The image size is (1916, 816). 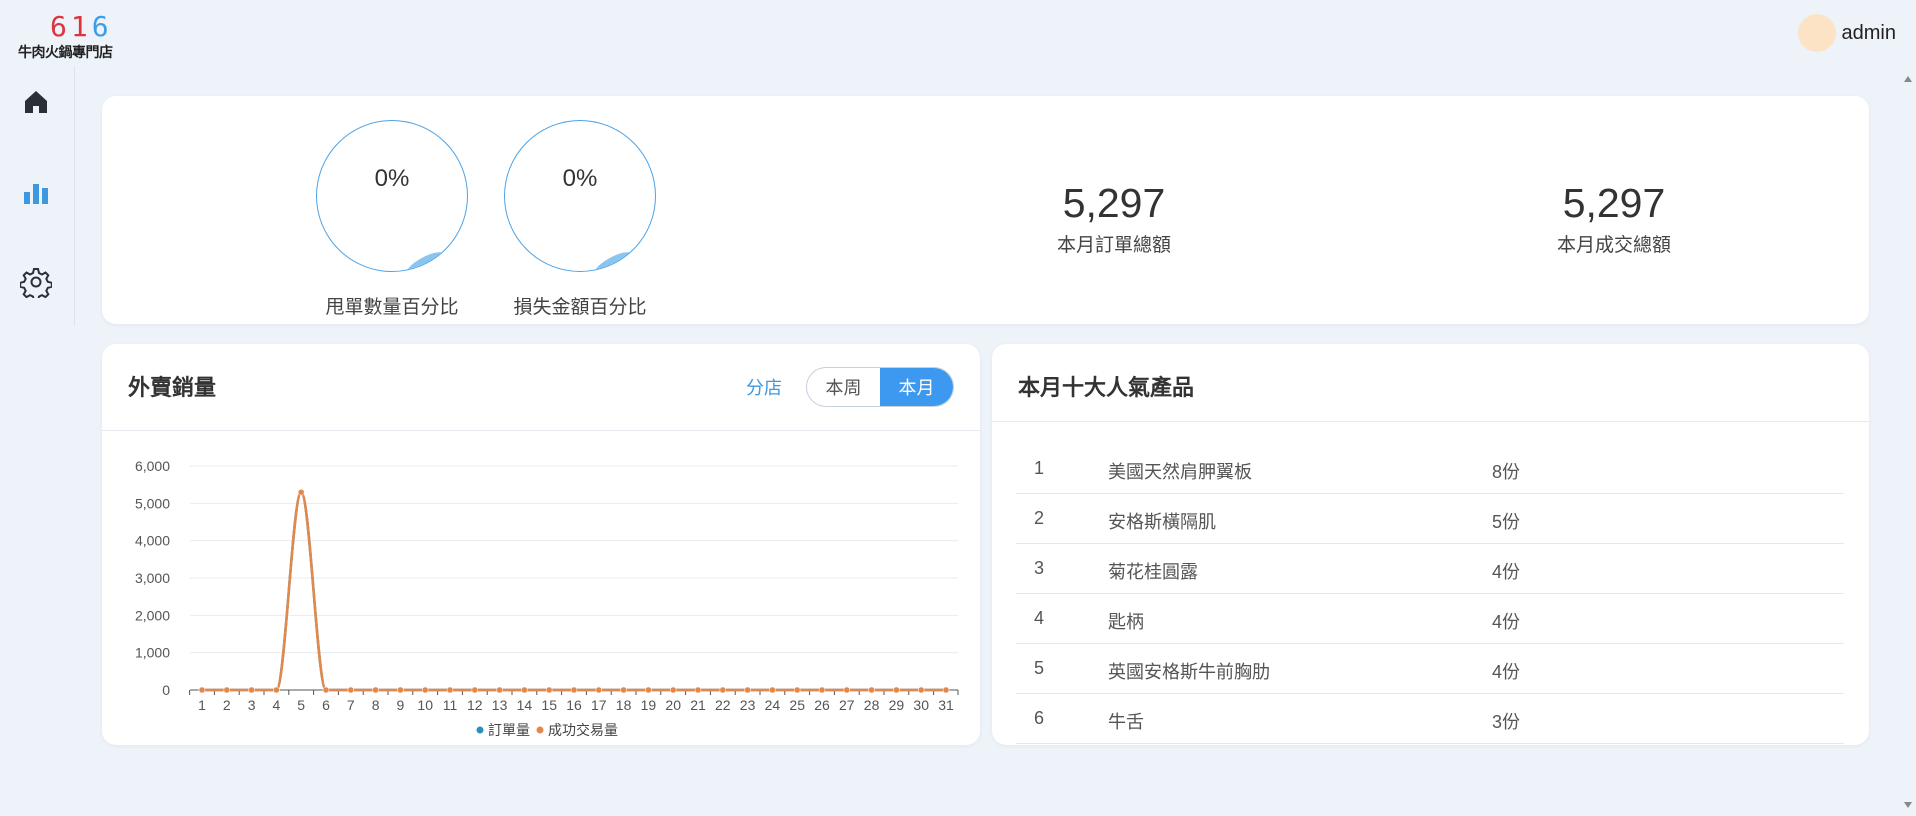 I want to click on x-tick-label: 4, so click(x=277, y=705).